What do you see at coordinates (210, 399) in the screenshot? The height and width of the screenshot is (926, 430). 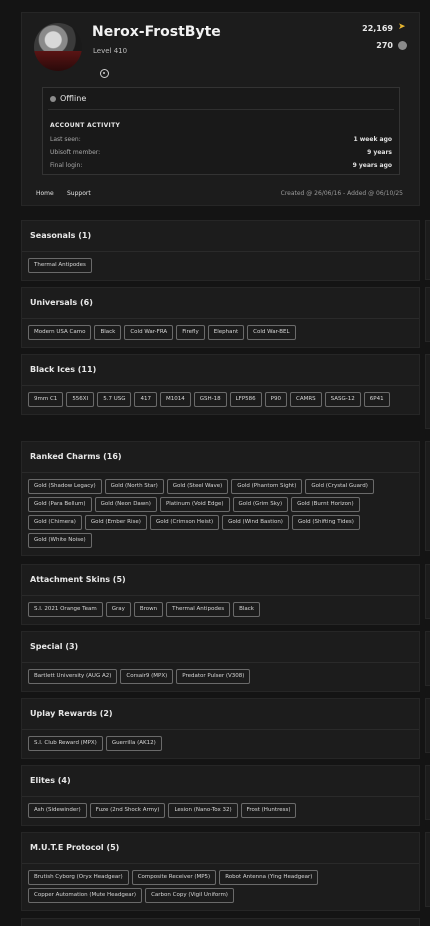 I see `item-chip: GSH-18` at bounding box center [210, 399].